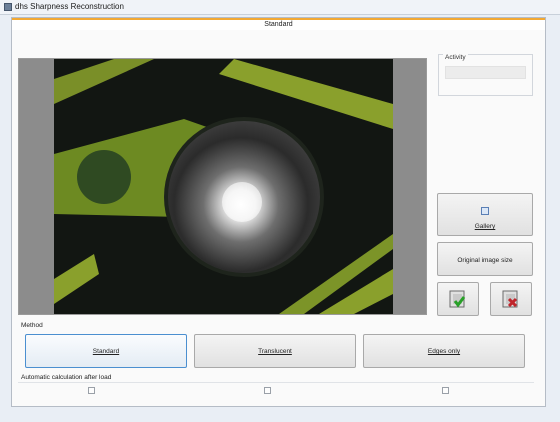 Image resolution: width=560 pixels, height=422 pixels. I want to click on activity-group: Activity, so click(485, 75).